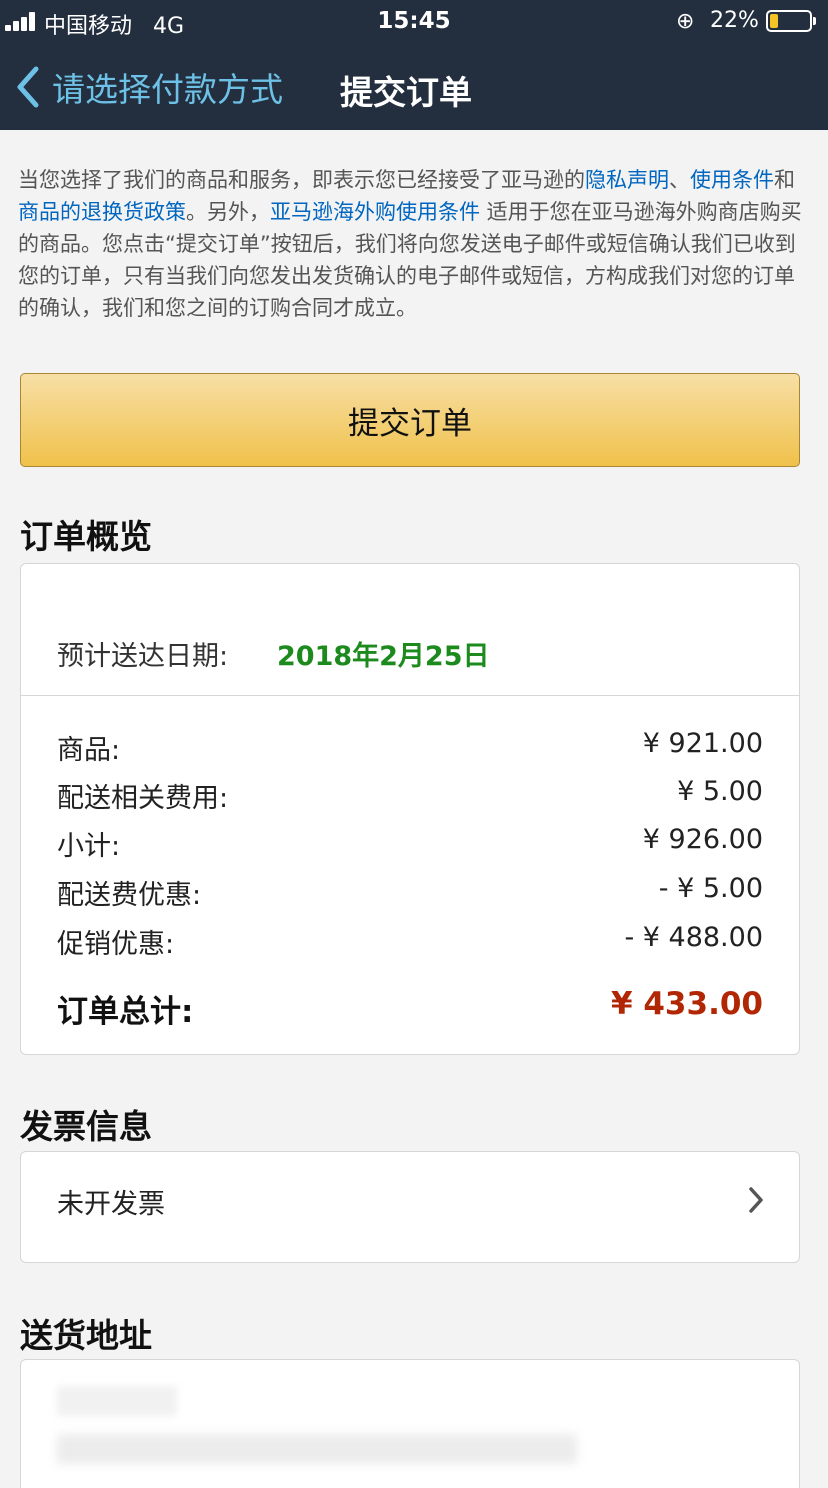  Describe the element at coordinates (734, 20) in the screenshot. I see `battery-percent: 22%` at that location.